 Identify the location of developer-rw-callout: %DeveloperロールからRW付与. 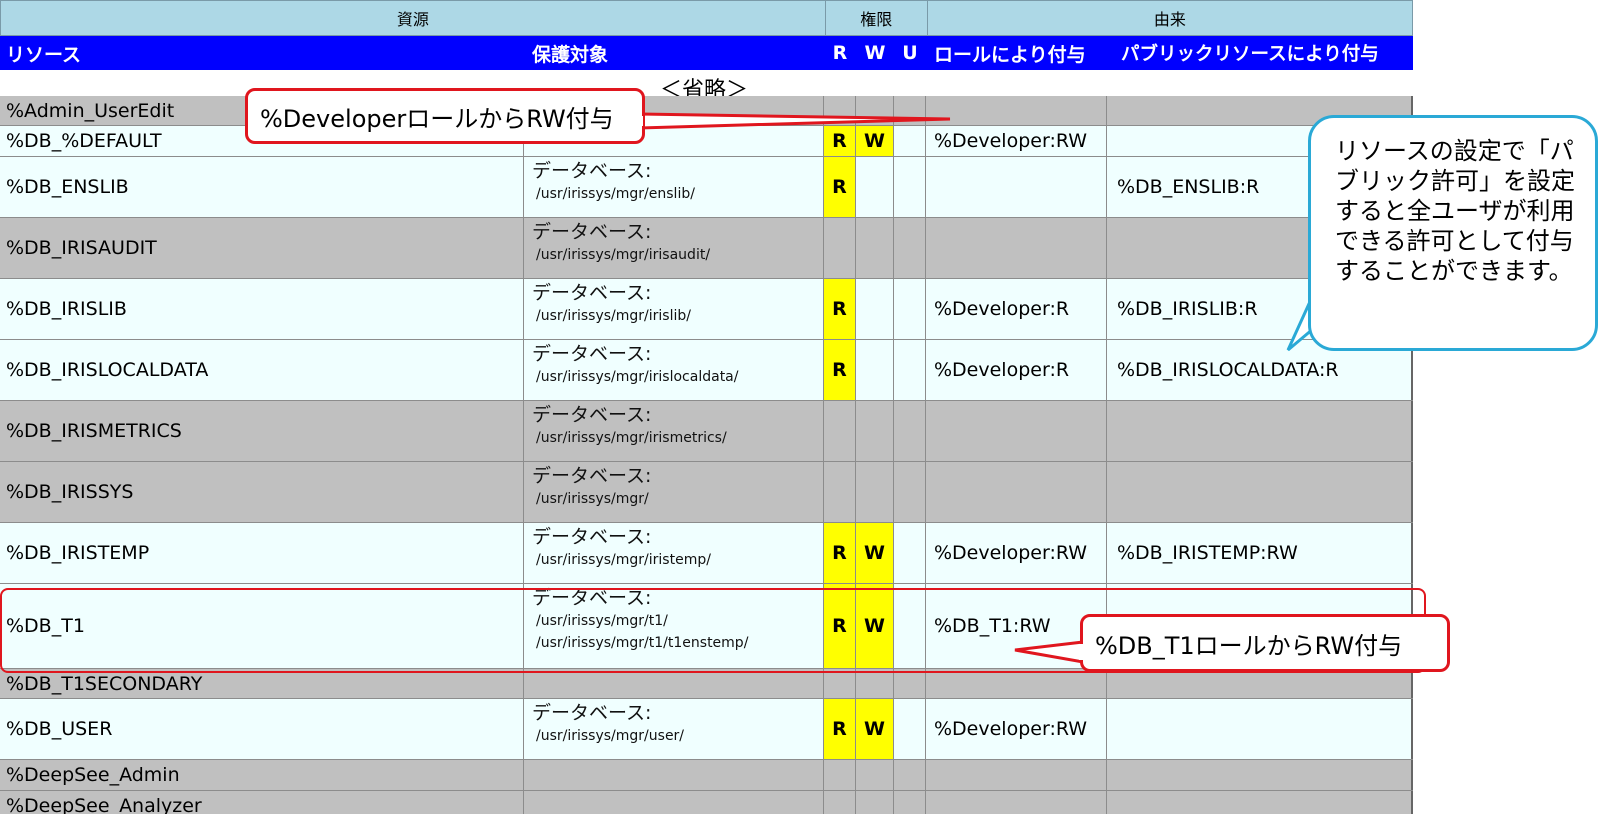
(445, 116).